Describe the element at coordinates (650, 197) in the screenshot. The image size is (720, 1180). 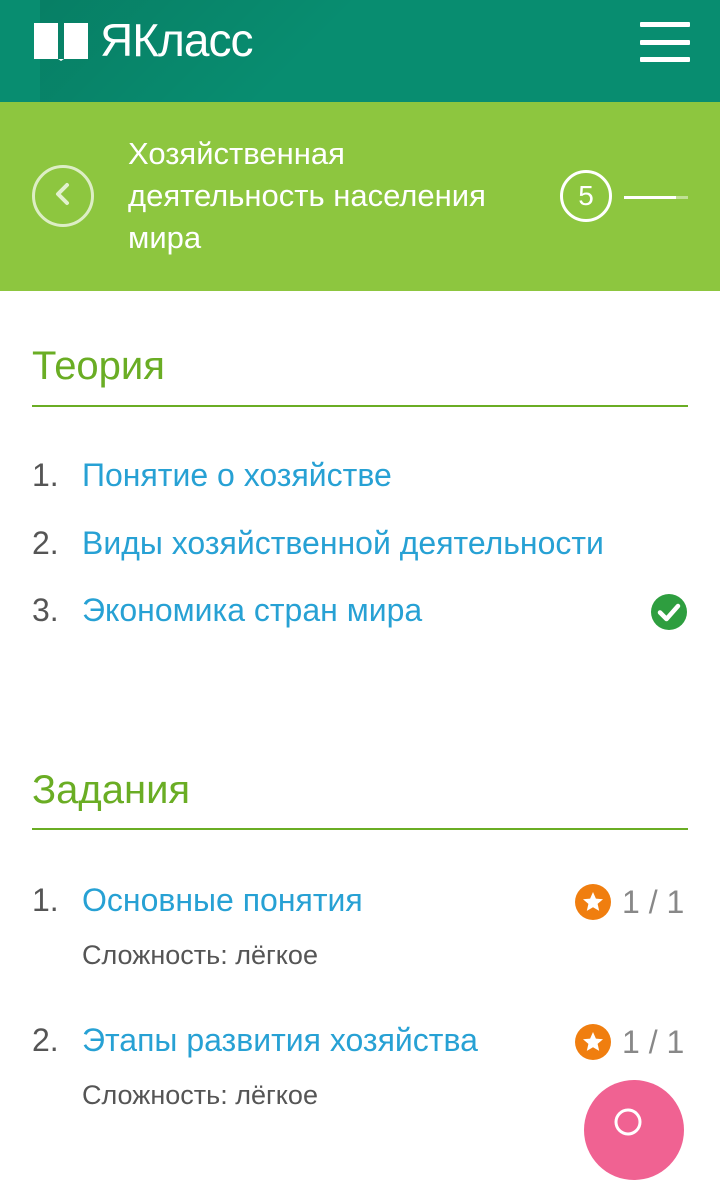
I see `grade-progress-line` at that location.